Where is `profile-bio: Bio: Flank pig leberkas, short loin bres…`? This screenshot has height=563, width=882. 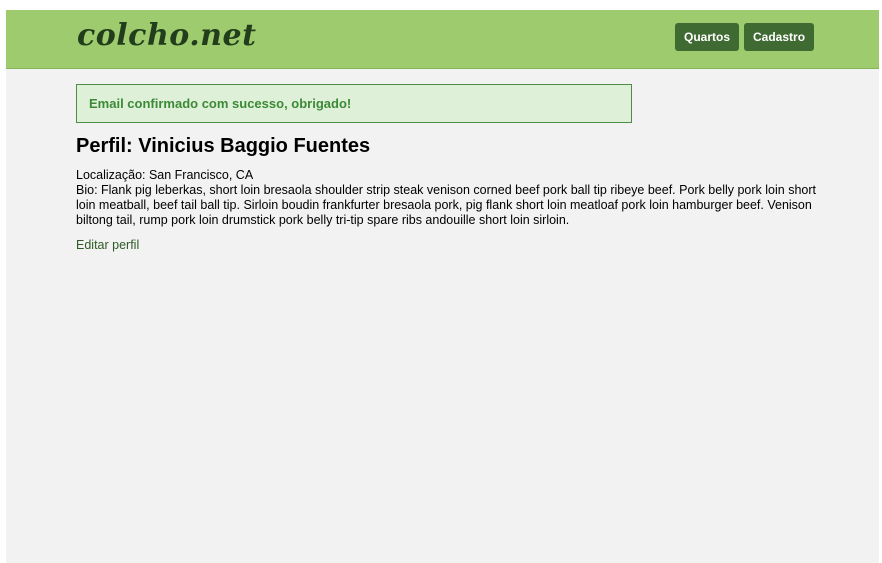
profile-bio: Bio: Flank pig leberkas, short loin bres… is located at coordinates (446, 205).